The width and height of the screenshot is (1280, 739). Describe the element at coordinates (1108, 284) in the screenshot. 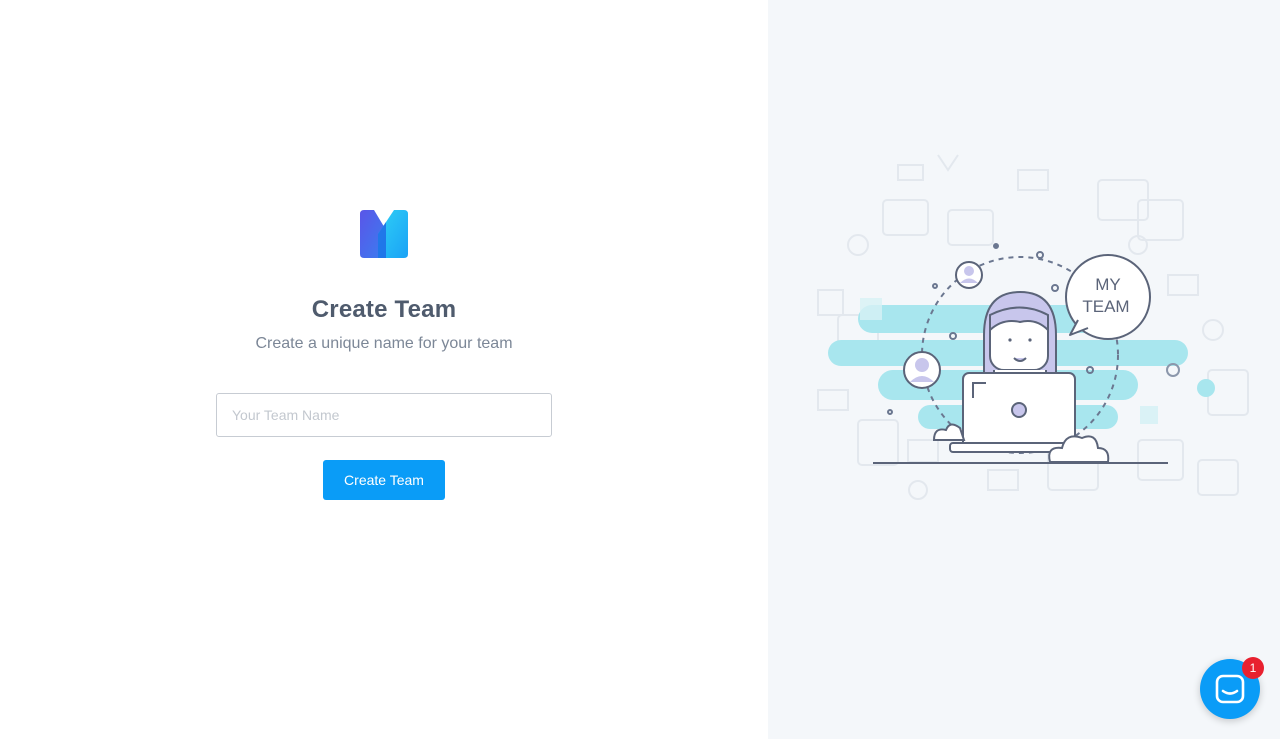

I see `bubble-text-line1: MY` at that location.